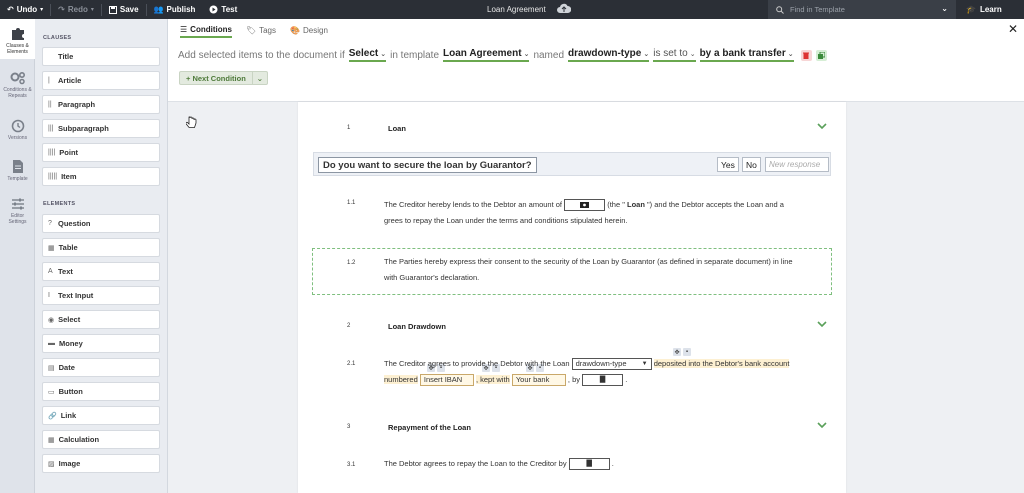 The height and width of the screenshot is (493, 1024). I want to click on redo-button: ↷ Redo ▾, so click(76, 9).